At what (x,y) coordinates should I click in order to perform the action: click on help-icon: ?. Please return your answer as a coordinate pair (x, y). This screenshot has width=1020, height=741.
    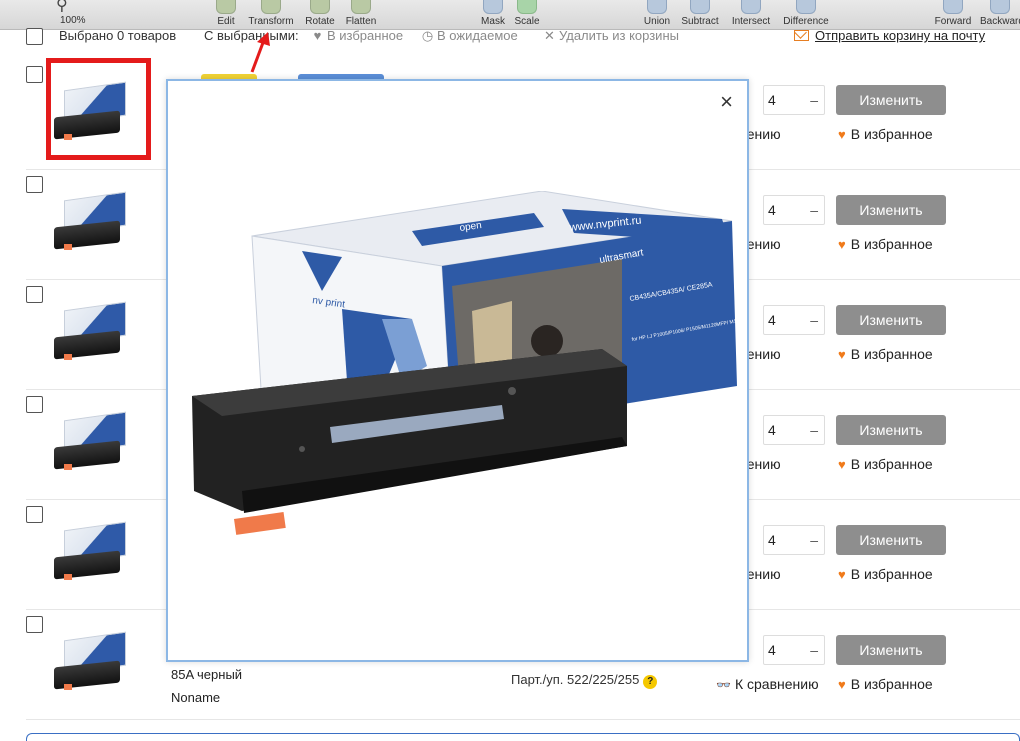
    Looking at the image, I should click on (650, 682).